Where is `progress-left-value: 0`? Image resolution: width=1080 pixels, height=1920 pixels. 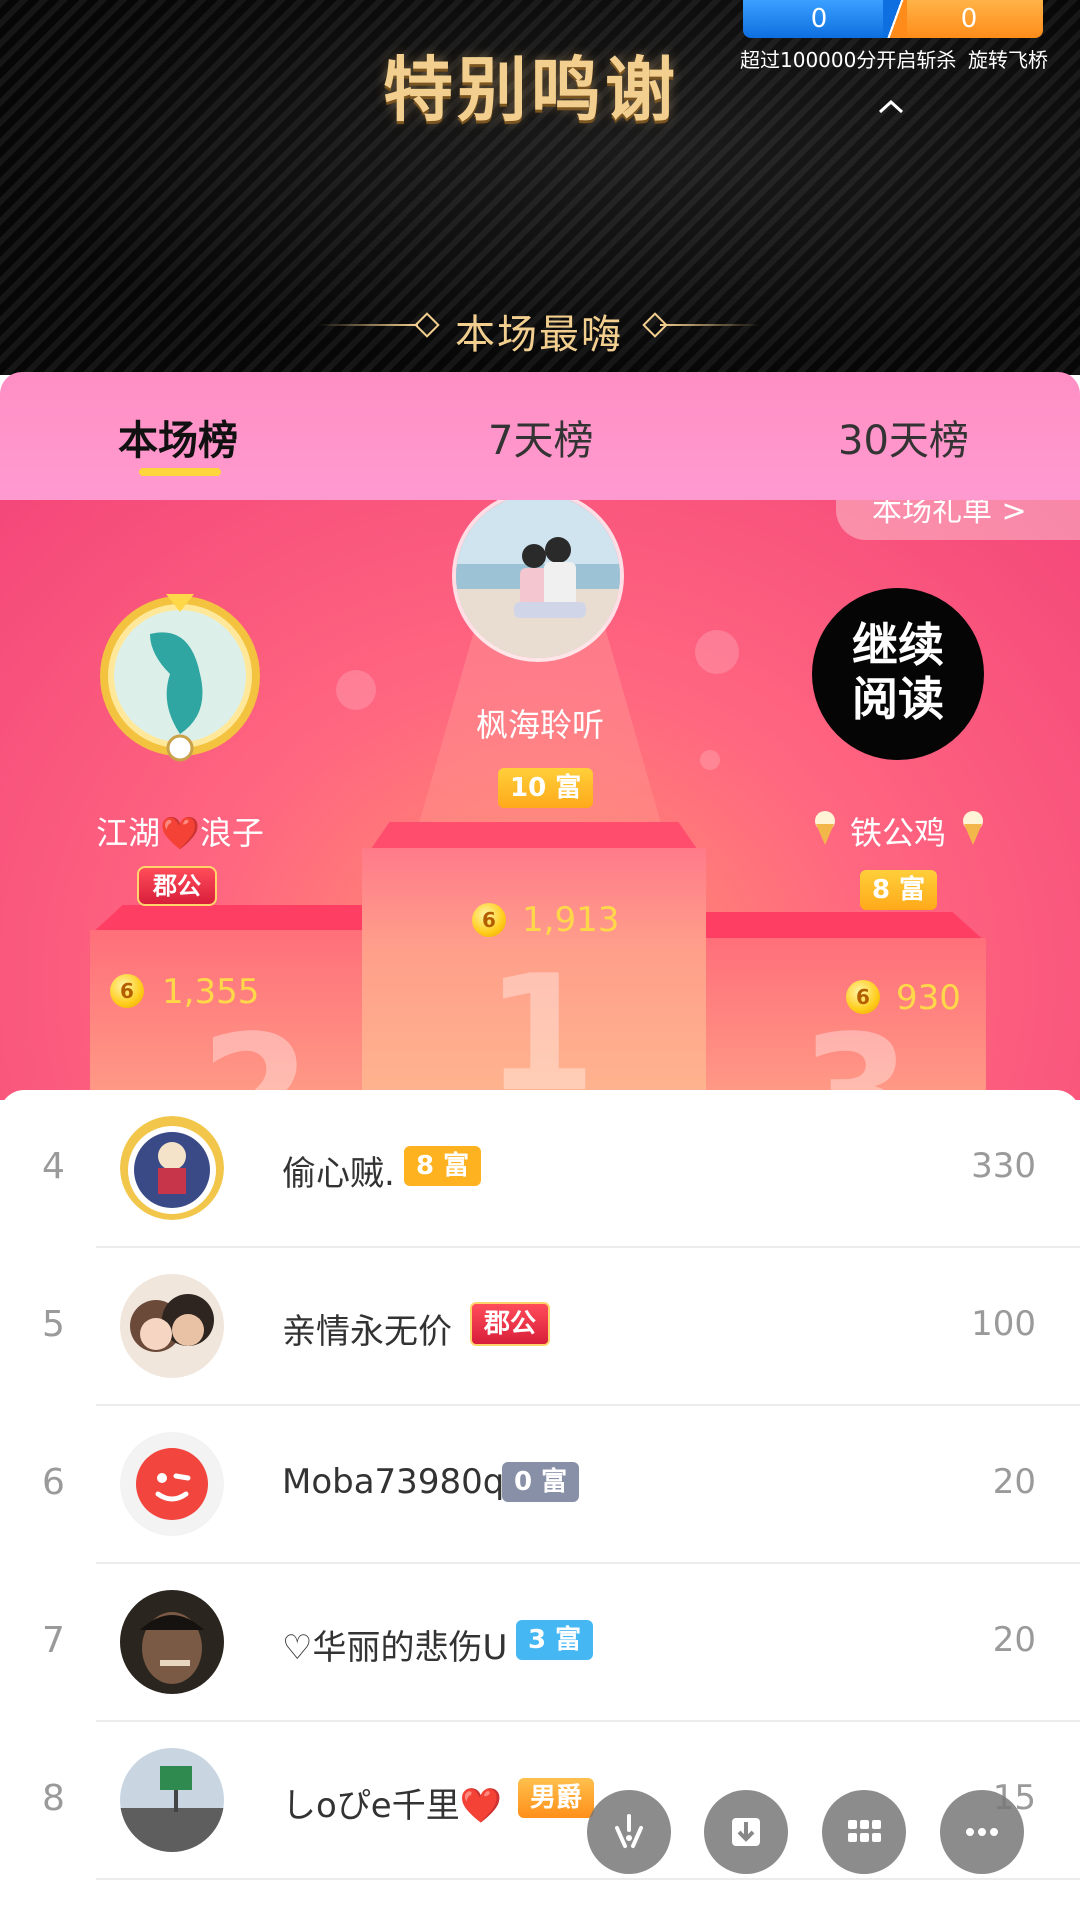
progress-left-value: 0 is located at coordinates (819, 19).